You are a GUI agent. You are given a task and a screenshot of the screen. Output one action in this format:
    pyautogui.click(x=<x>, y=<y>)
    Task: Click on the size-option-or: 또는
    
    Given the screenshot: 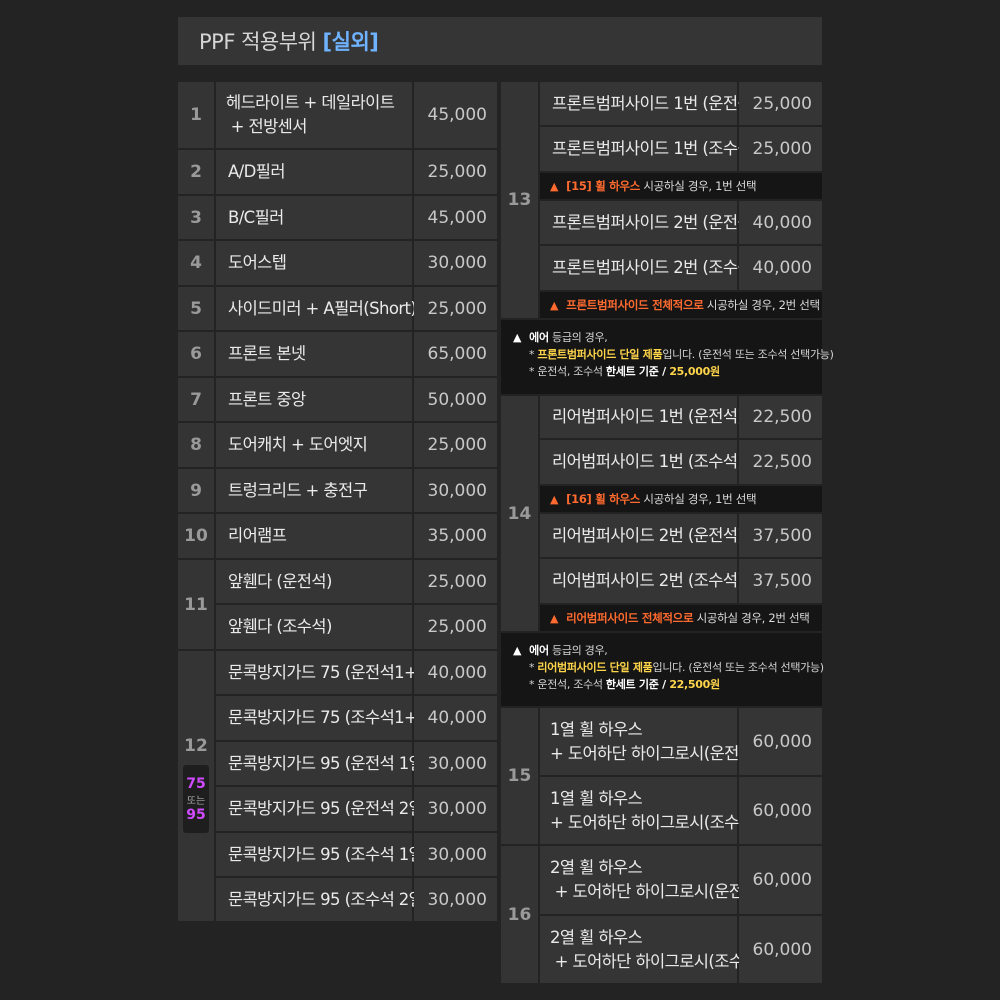 What is the action you would take?
    pyautogui.click(x=196, y=801)
    